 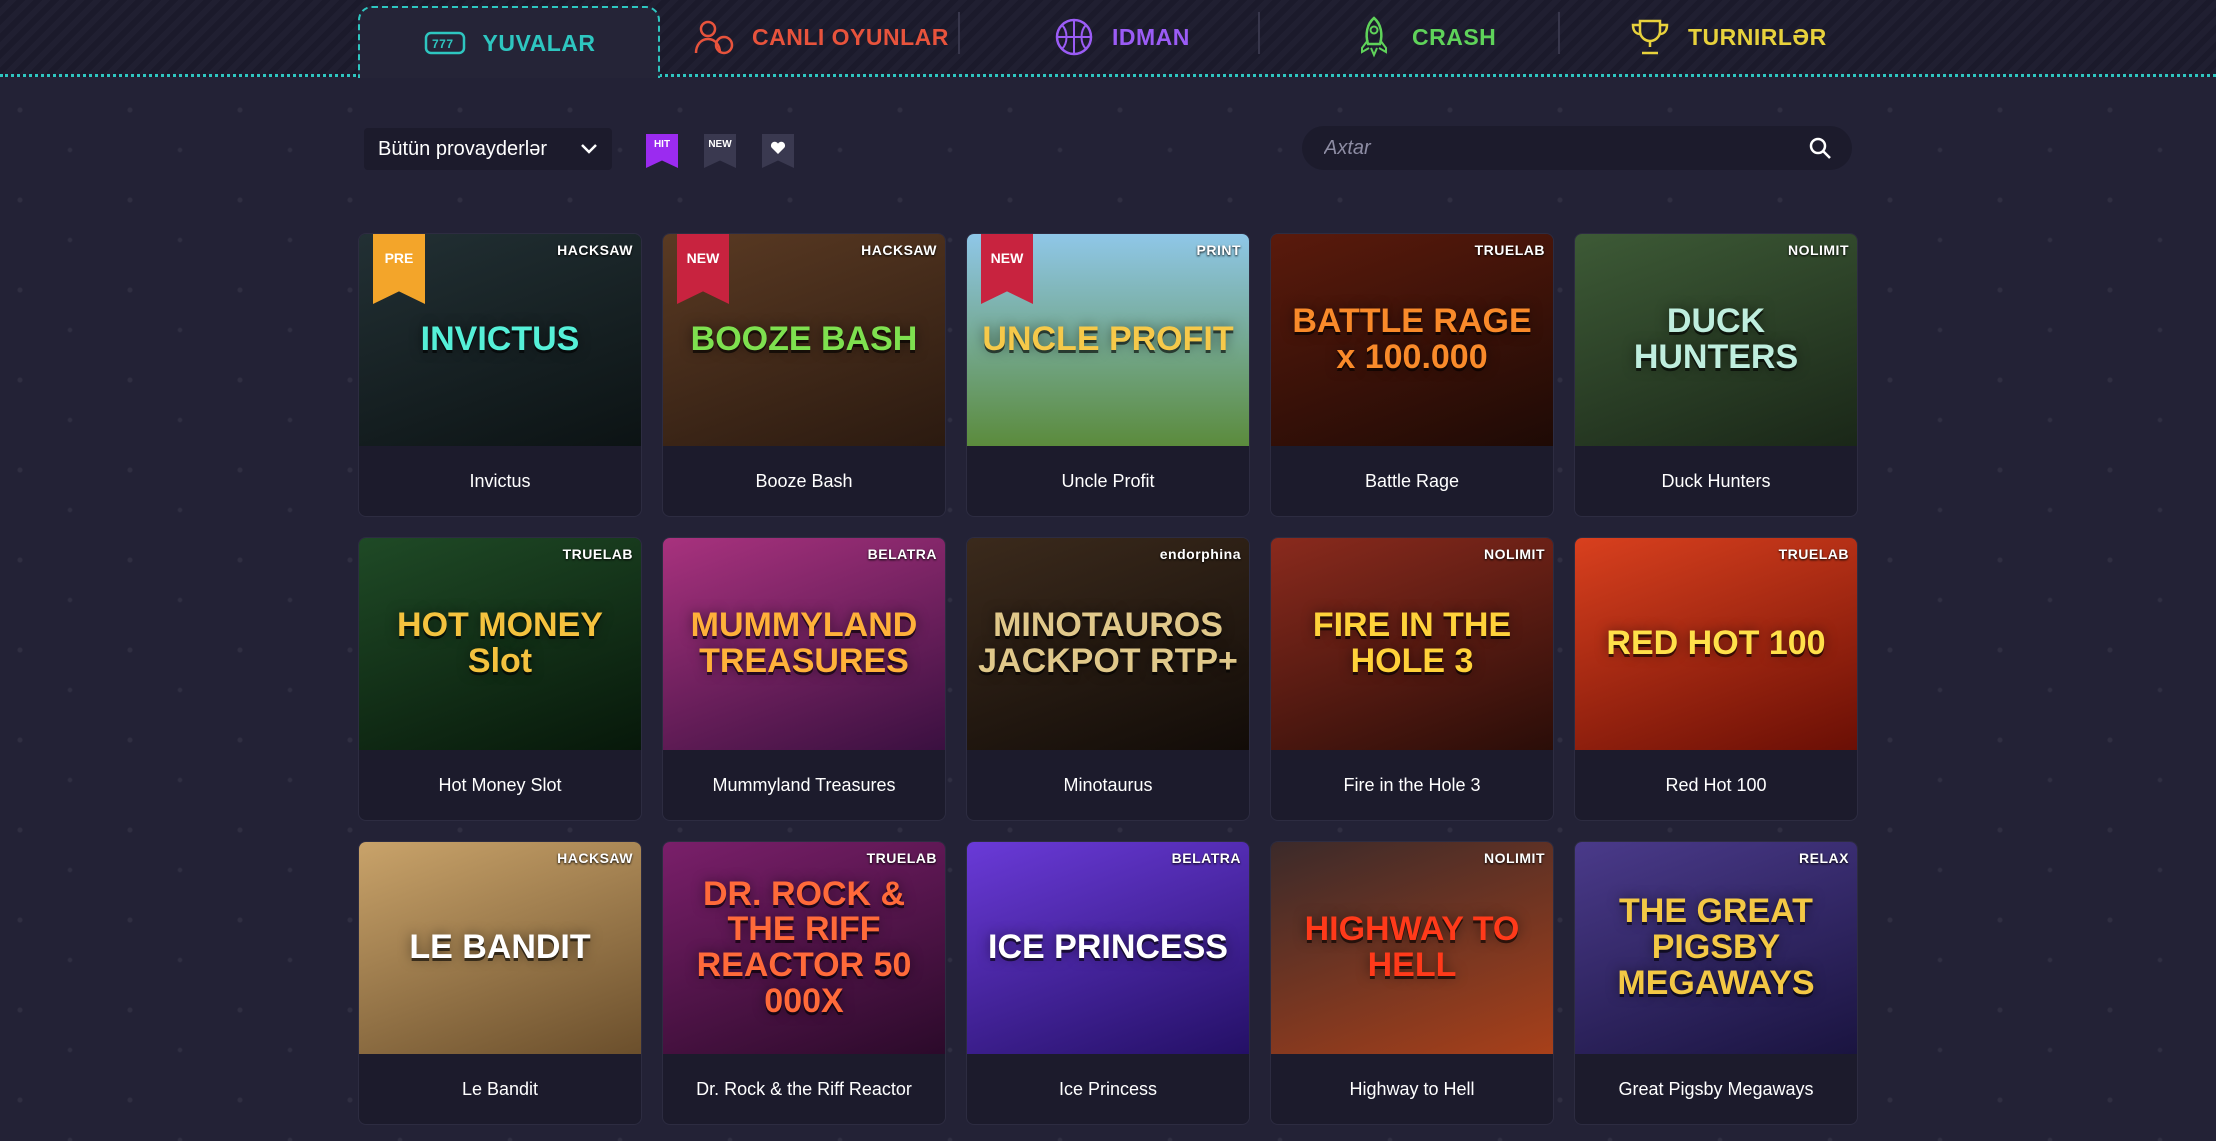 I want to click on svg-text: 777, so click(x=443, y=44).